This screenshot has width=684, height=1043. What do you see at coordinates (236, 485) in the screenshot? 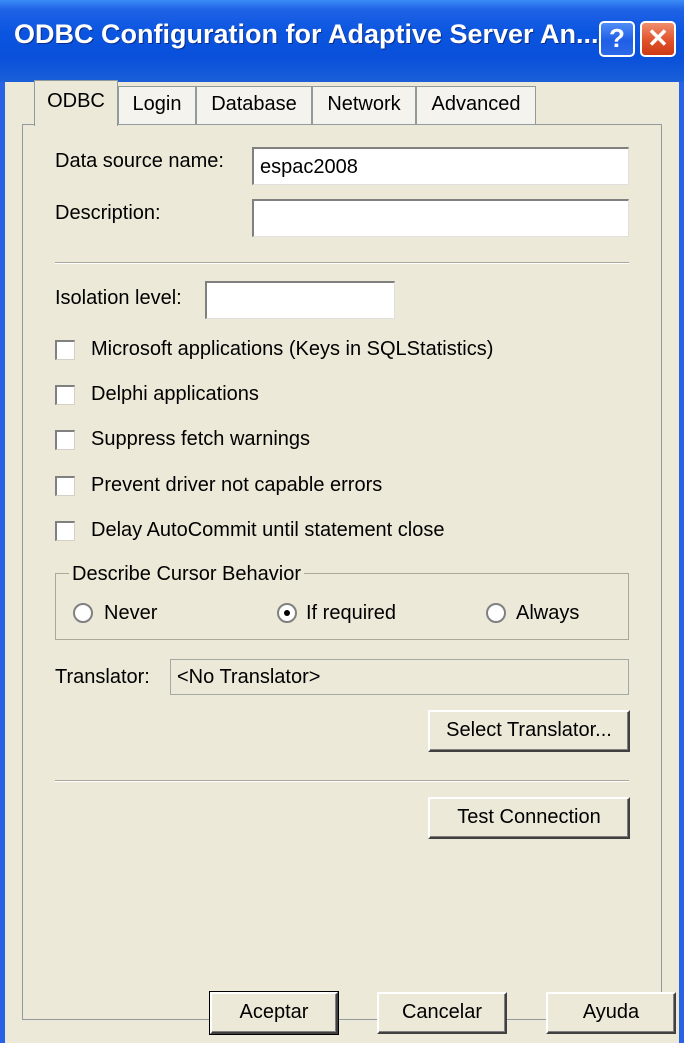
I see `prevent-driver-errors-label: Prevent driver not capable errors` at bounding box center [236, 485].